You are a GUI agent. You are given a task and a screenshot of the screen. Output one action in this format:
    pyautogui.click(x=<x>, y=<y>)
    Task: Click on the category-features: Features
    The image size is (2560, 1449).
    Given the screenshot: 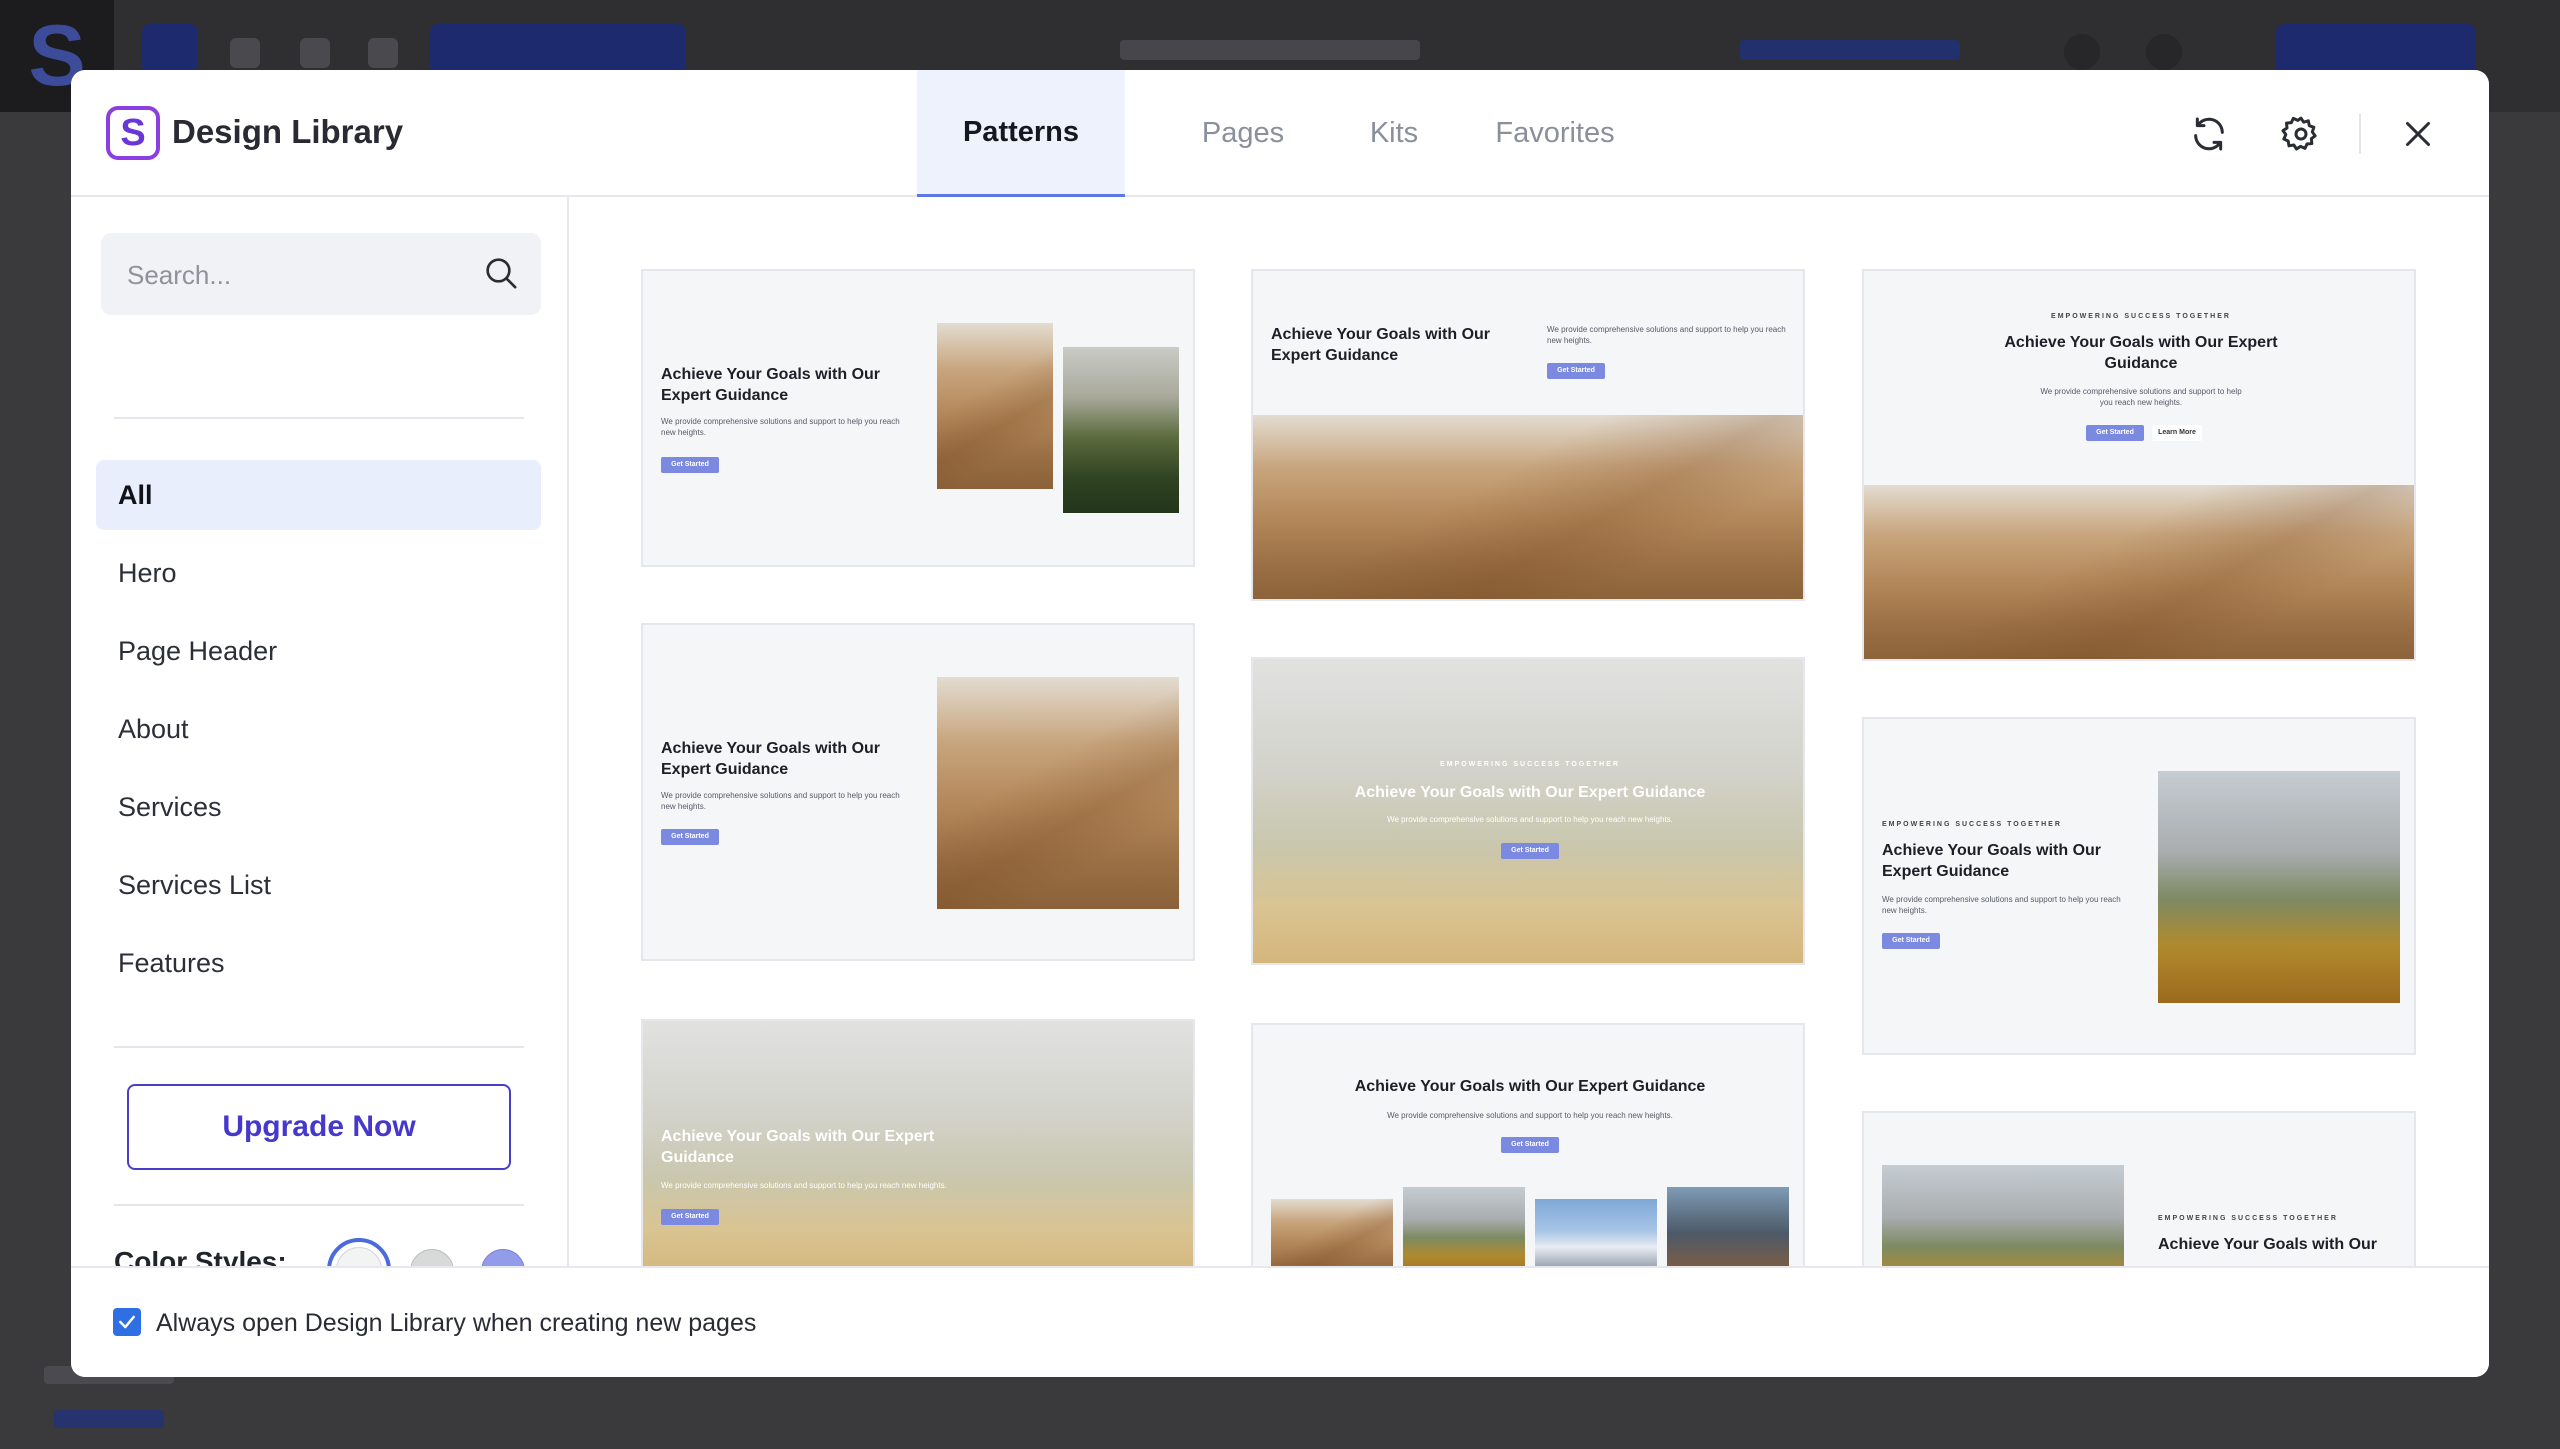 What is the action you would take?
    pyautogui.click(x=318, y=963)
    